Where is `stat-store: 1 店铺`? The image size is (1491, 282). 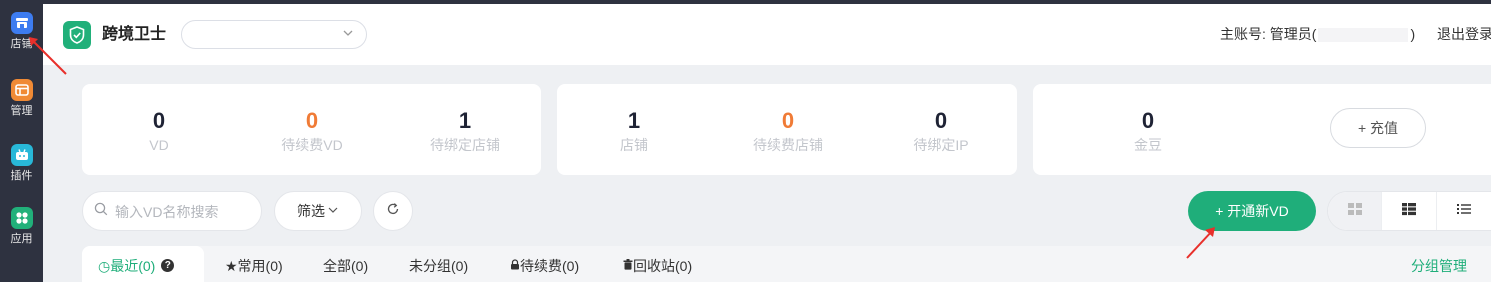
stat-store: 1 店铺 is located at coordinates (634, 131).